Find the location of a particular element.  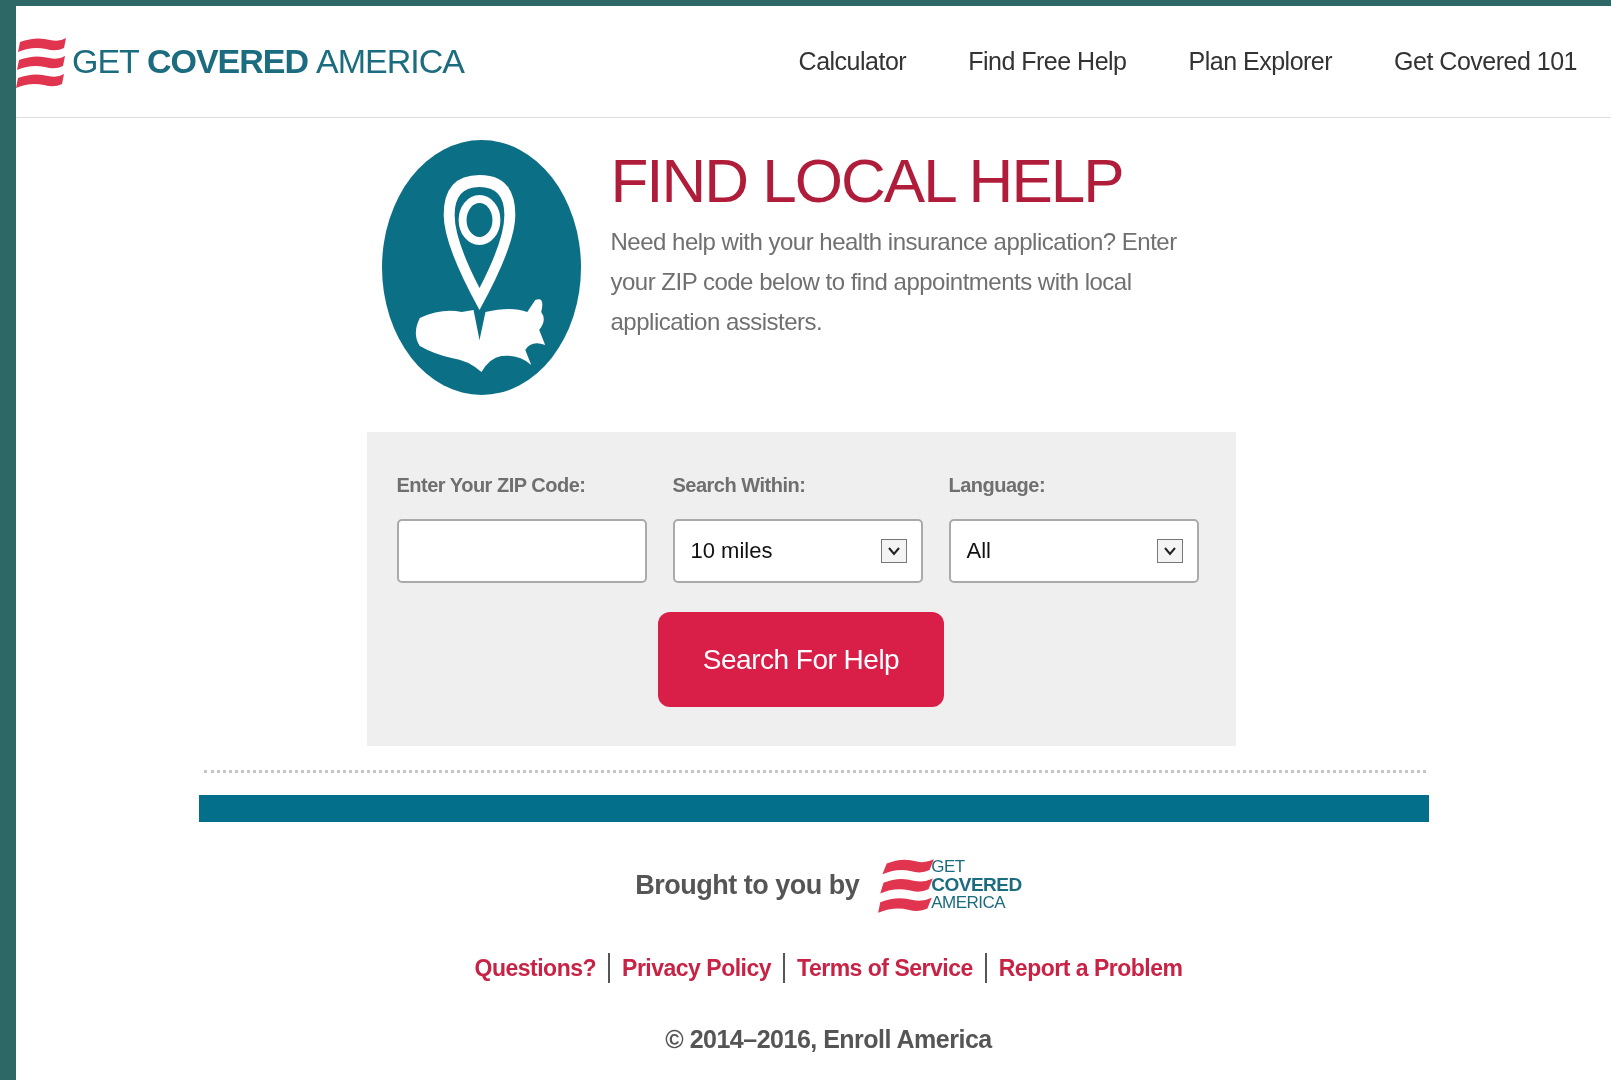

intro-text: Need help with your health insurance application? Enter your ZIP code below to find appointments with local application assisters. is located at coordinates (894, 282).